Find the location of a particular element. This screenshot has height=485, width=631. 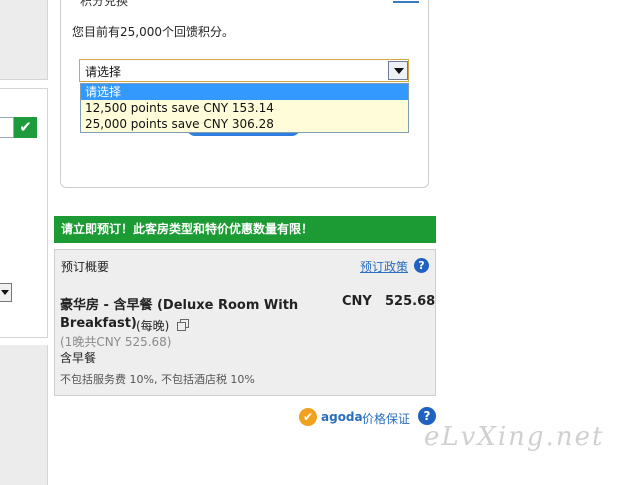

price-currency: CNY is located at coordinates (357, 301).